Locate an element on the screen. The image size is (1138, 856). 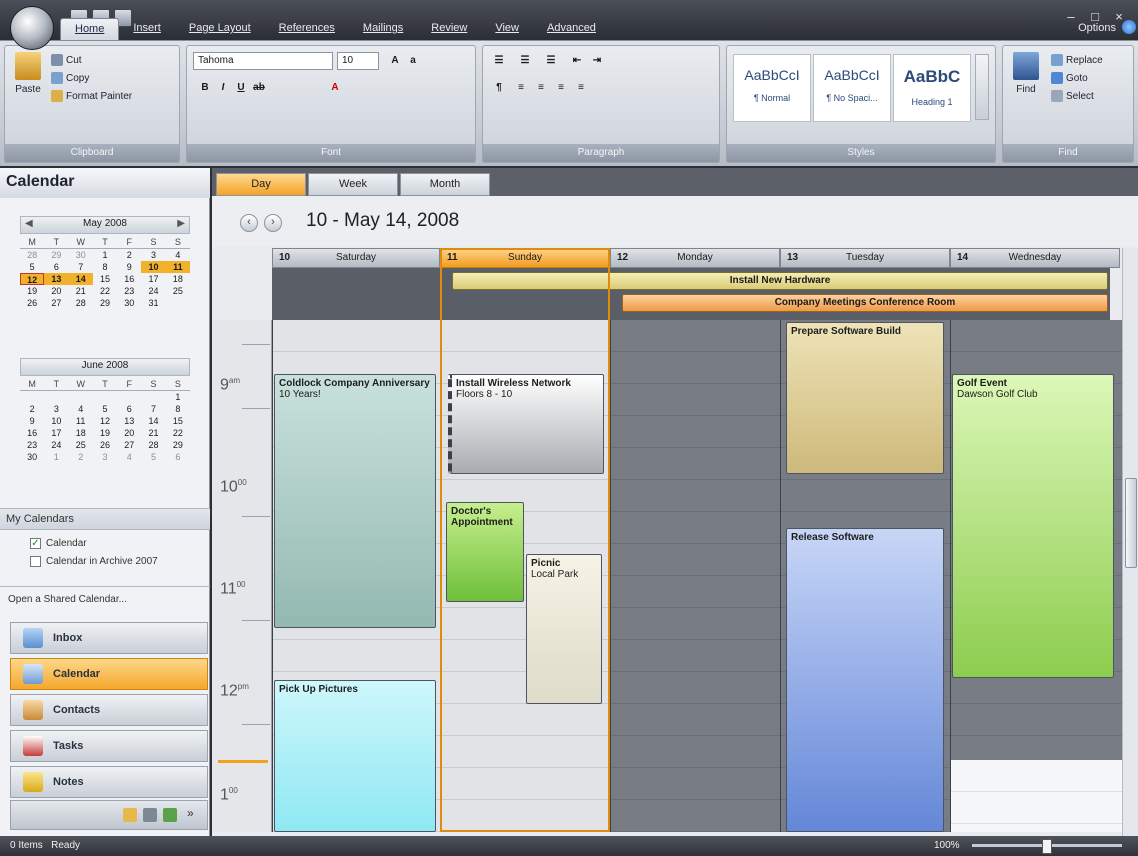
zoom-slider-thumb is located at coordinates (1047, 846).